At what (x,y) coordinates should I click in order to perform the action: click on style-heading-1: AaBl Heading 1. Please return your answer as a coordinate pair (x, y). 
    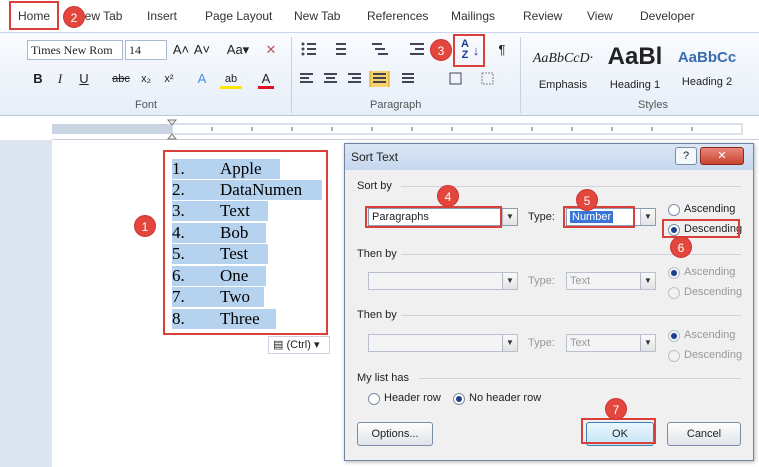
    Looking at the image, I should click on (635, 67).